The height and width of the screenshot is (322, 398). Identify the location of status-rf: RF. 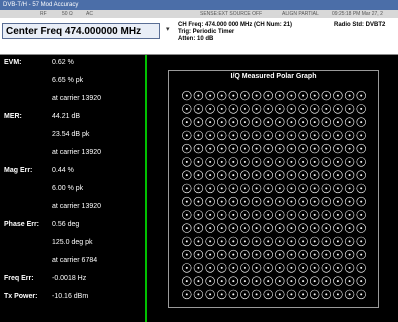
(43, 14).